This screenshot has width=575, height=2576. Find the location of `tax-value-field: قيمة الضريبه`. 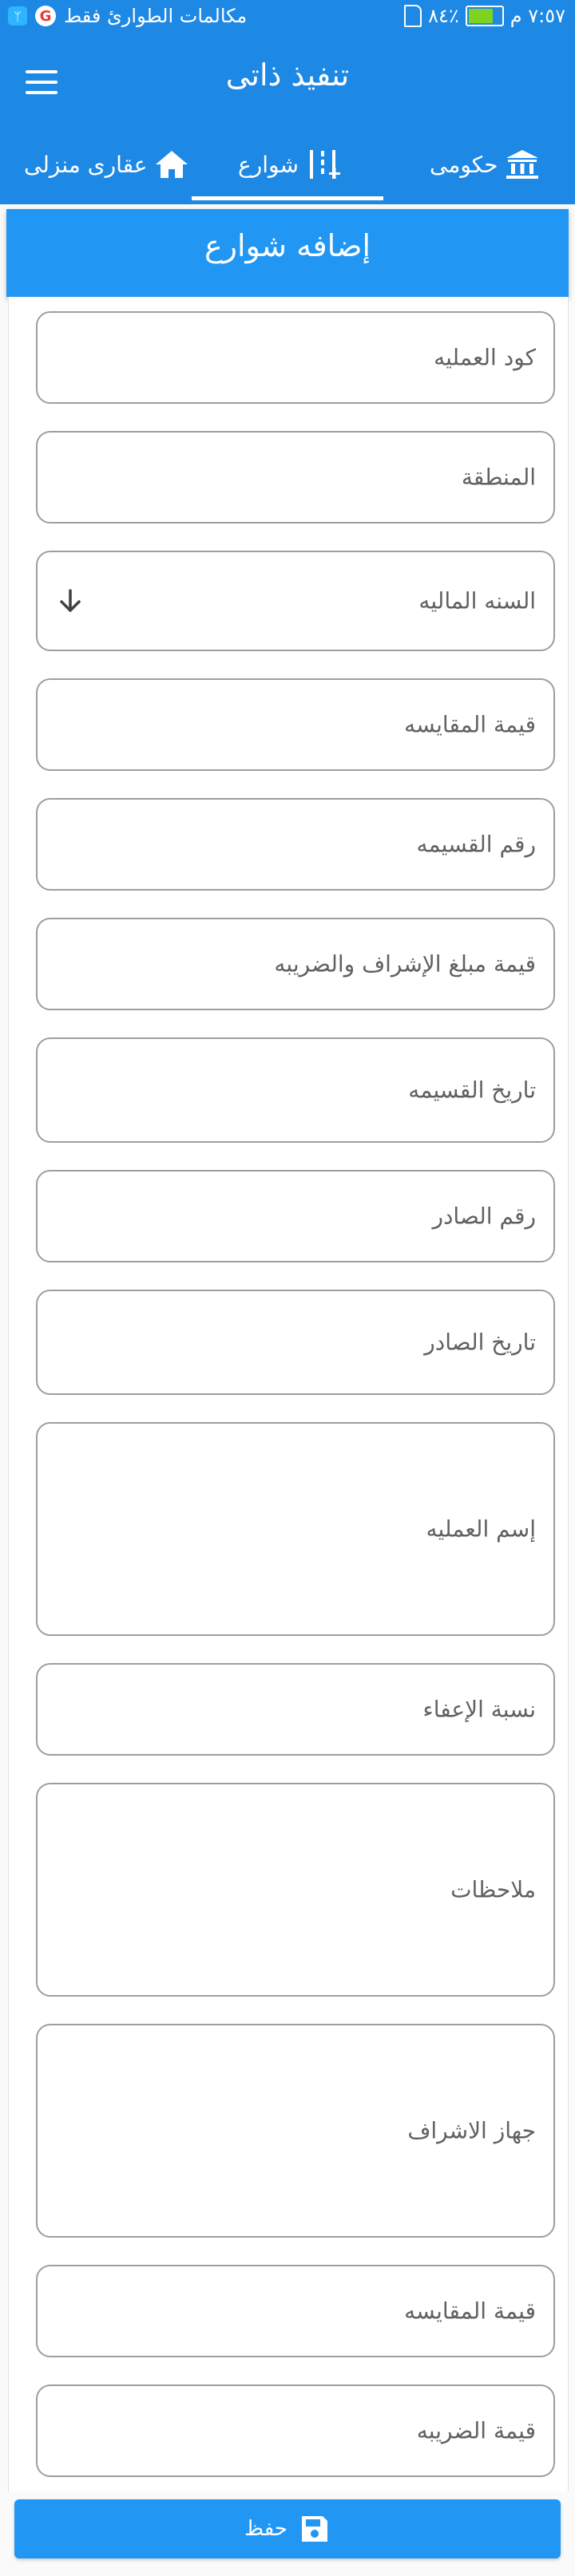

tax-value-field: قيمة الضريبه is located at coordinates (296, 2430).